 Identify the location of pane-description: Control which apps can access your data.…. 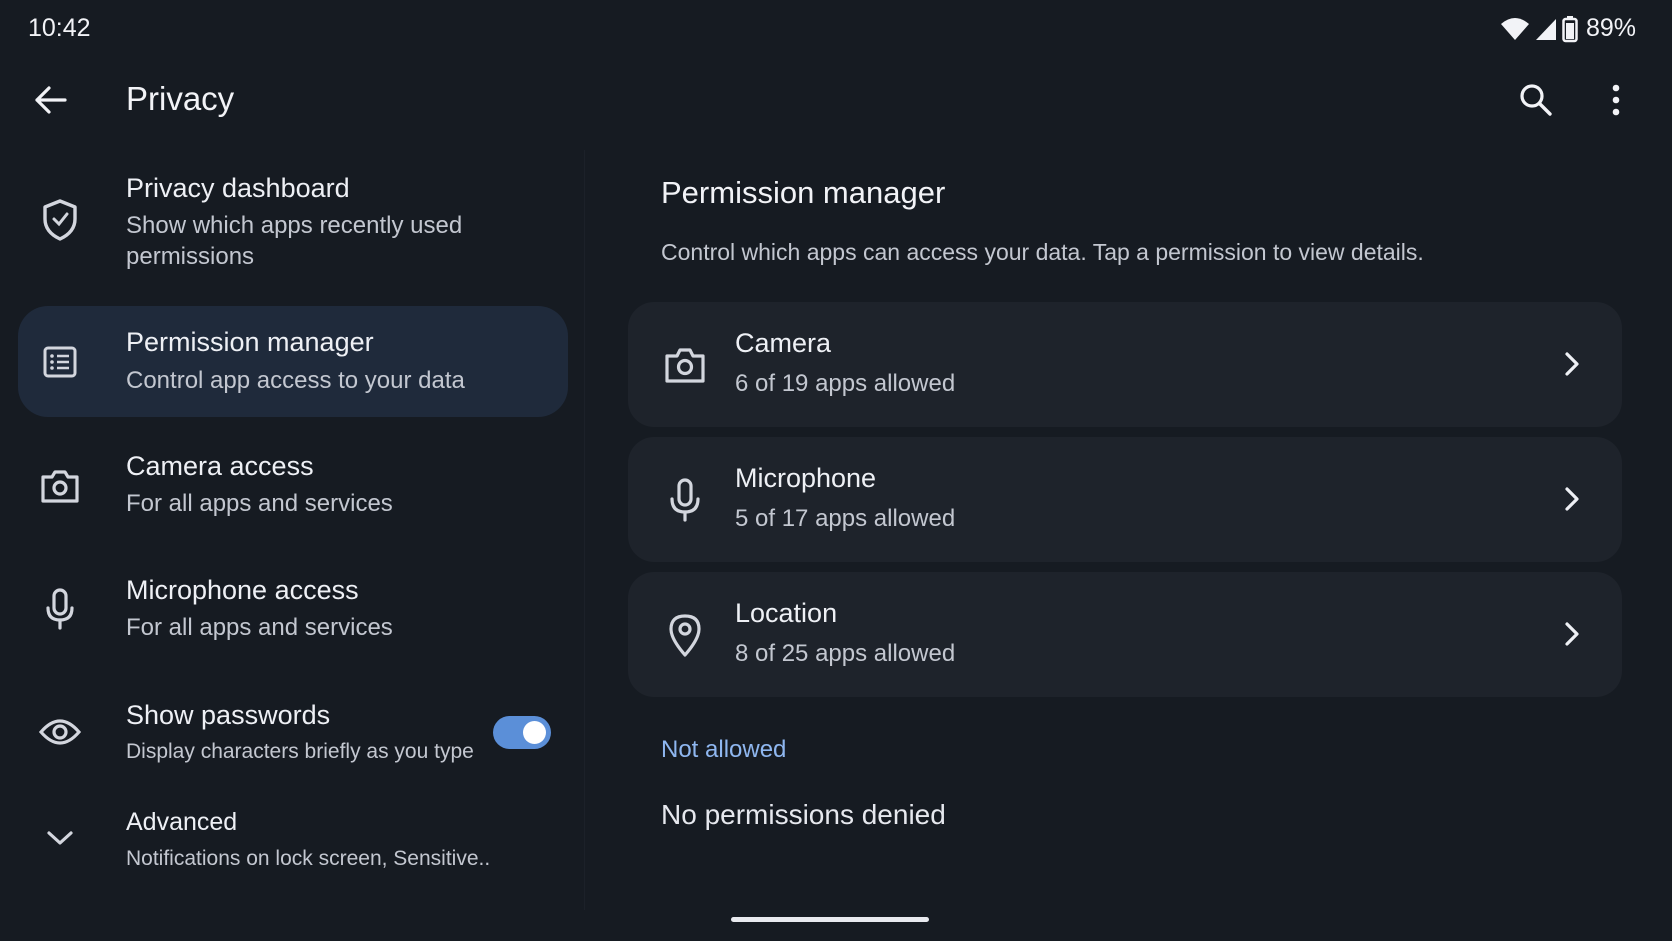
(1042, 252).